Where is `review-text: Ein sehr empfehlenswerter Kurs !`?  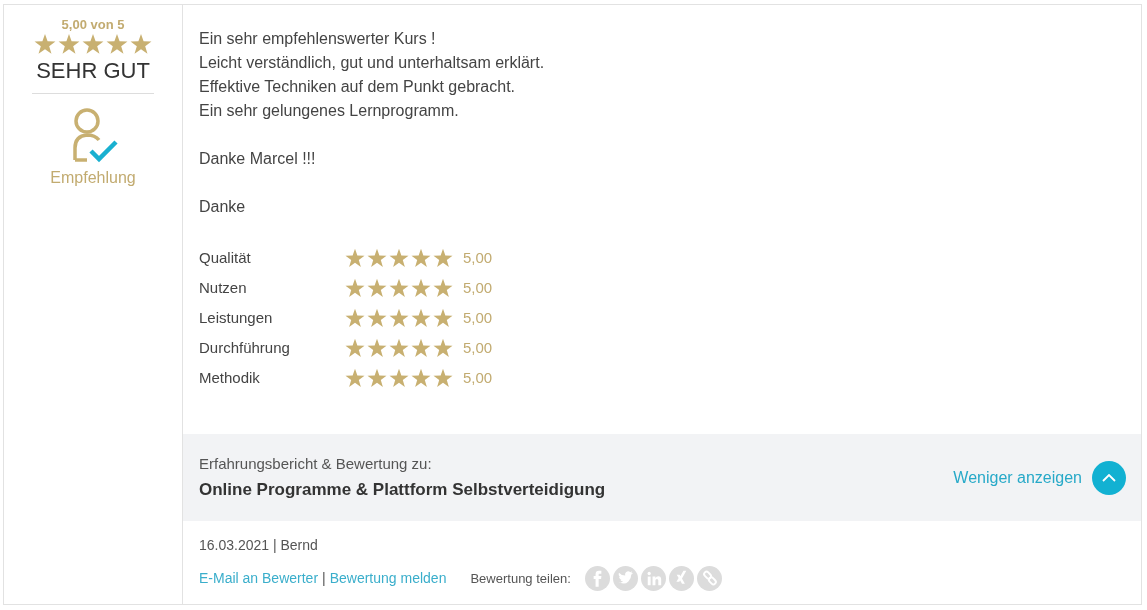 review-text: Ein sehr empfehlenswerter Kurs ! is located at coordinates (318, 39).